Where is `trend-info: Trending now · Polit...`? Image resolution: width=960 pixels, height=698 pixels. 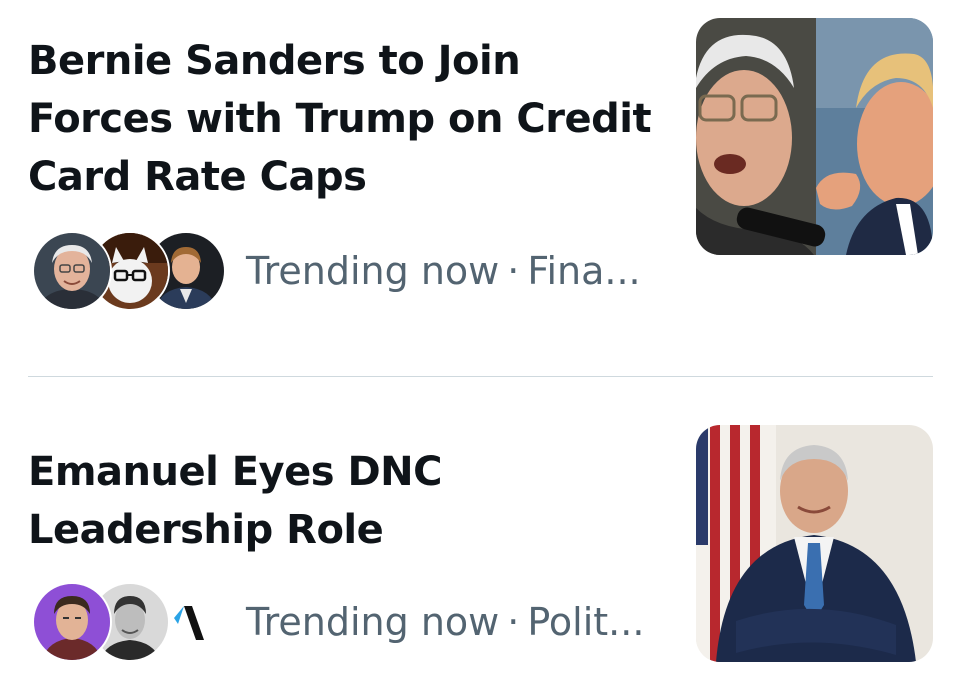 trend-info: Trending now · Polit... is located at coordinates (445, 622).